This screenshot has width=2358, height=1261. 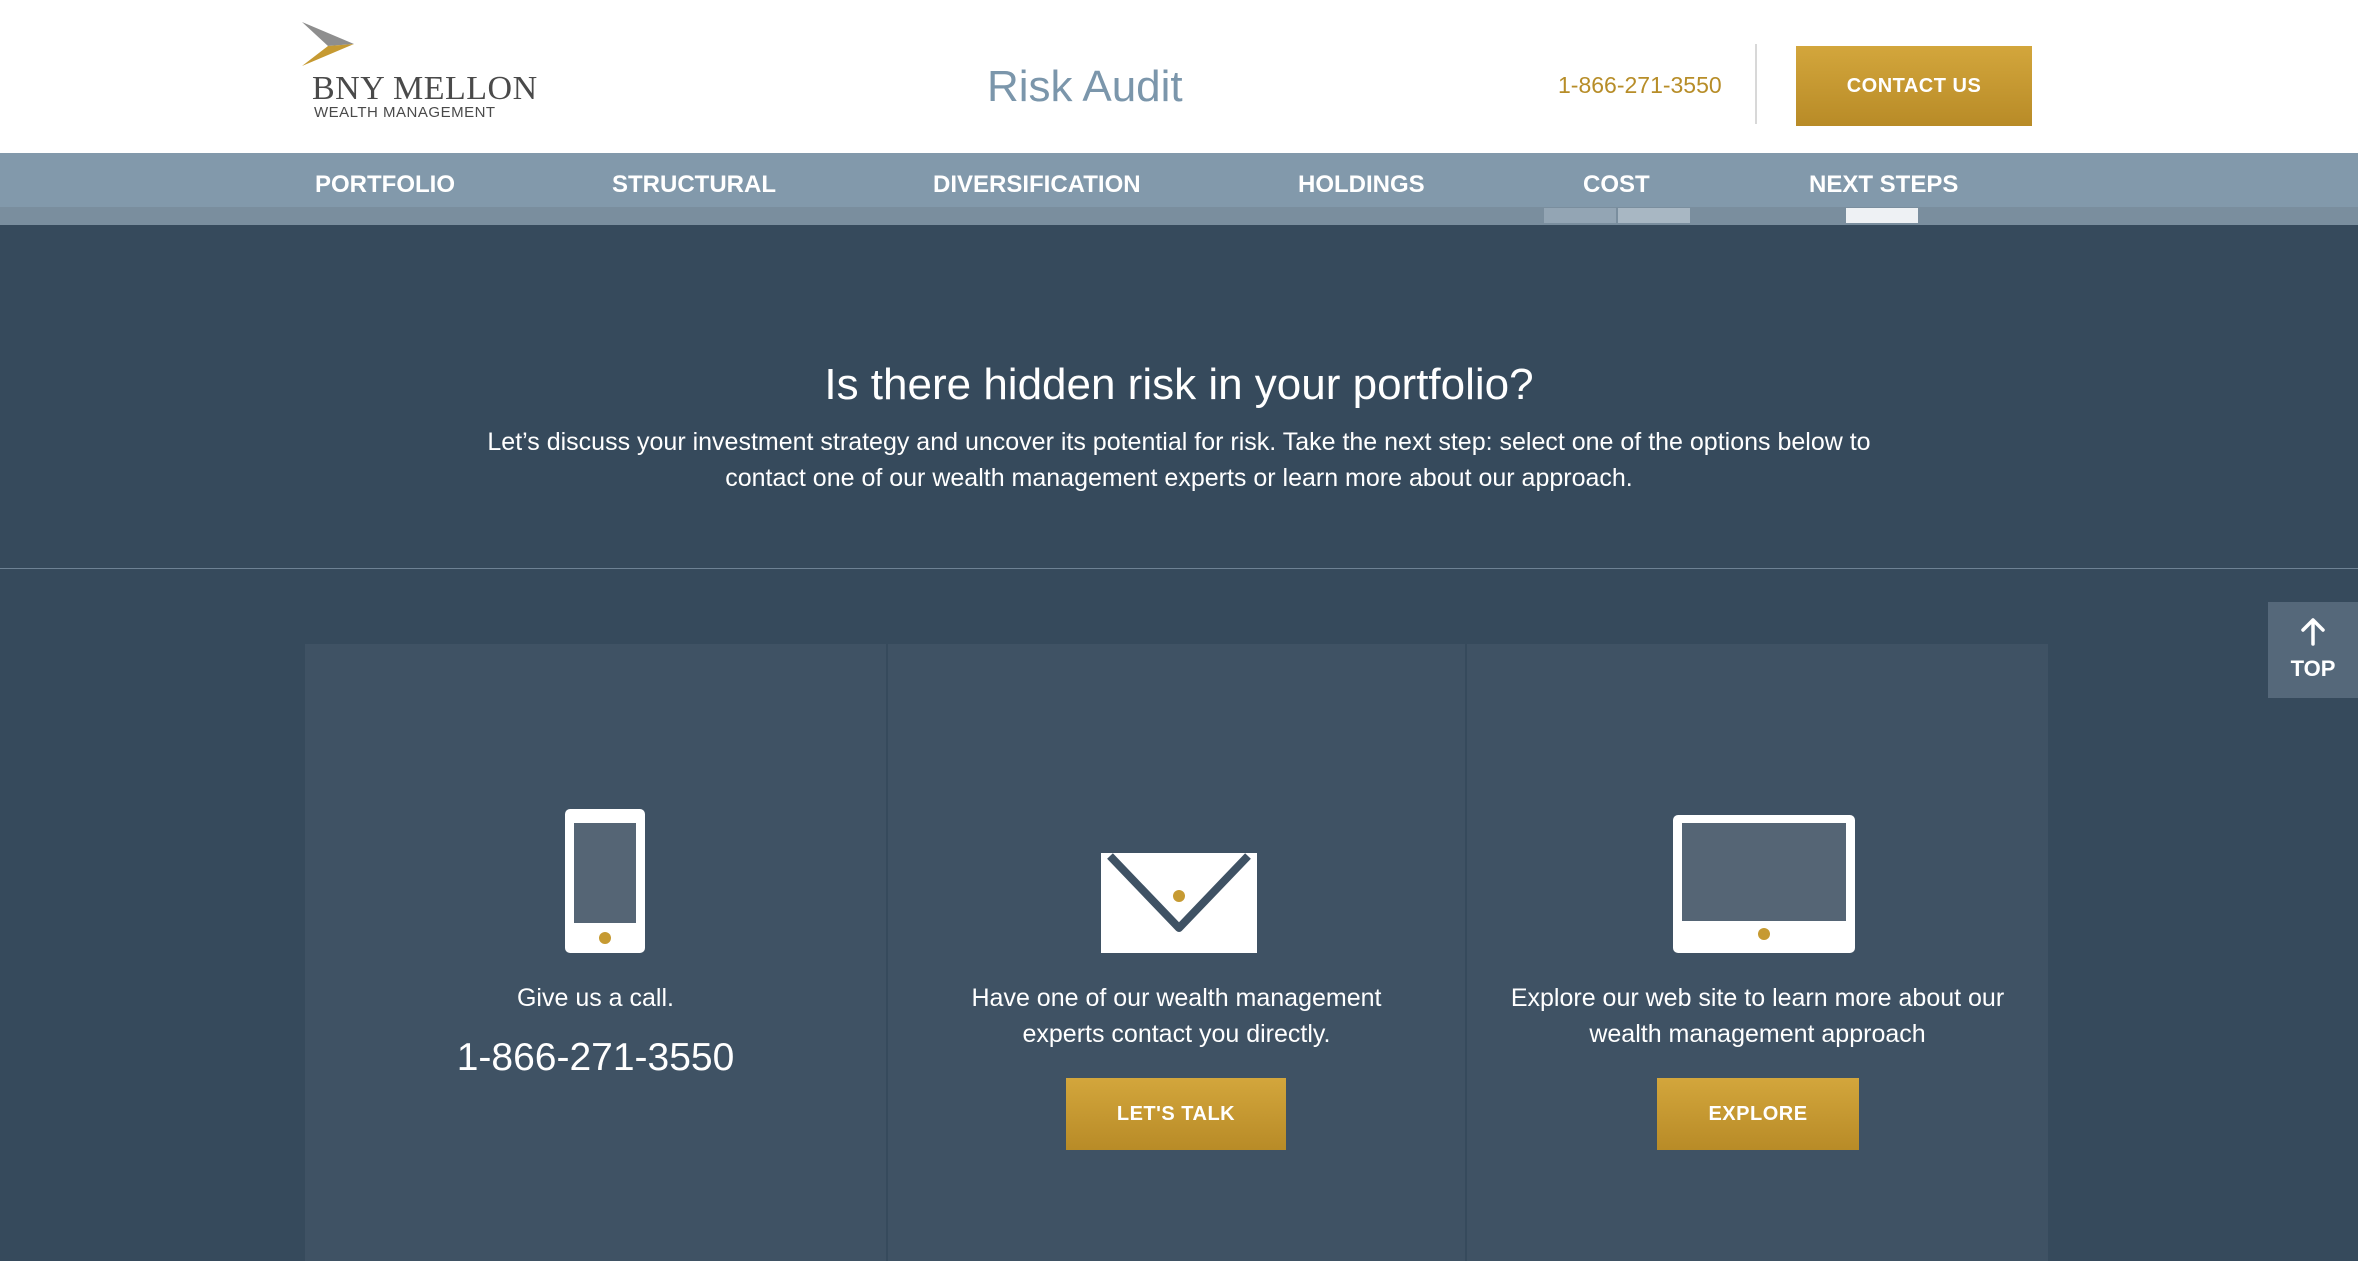 What do you see at coordinates (605, 881) in the screenshot?
I see `phone-icon` at bounding box center [605, 881].